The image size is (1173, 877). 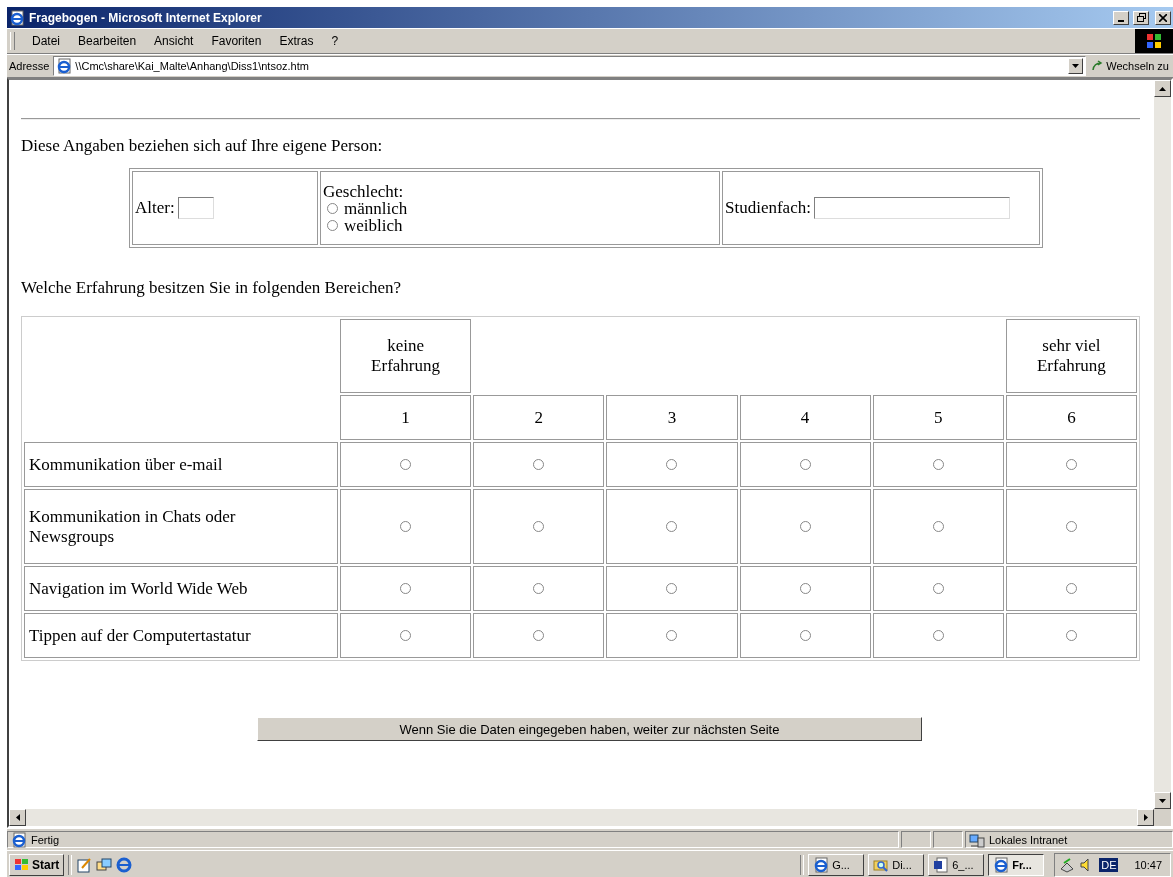 I want to click on caret-icon, so click(x=1076, y=66).